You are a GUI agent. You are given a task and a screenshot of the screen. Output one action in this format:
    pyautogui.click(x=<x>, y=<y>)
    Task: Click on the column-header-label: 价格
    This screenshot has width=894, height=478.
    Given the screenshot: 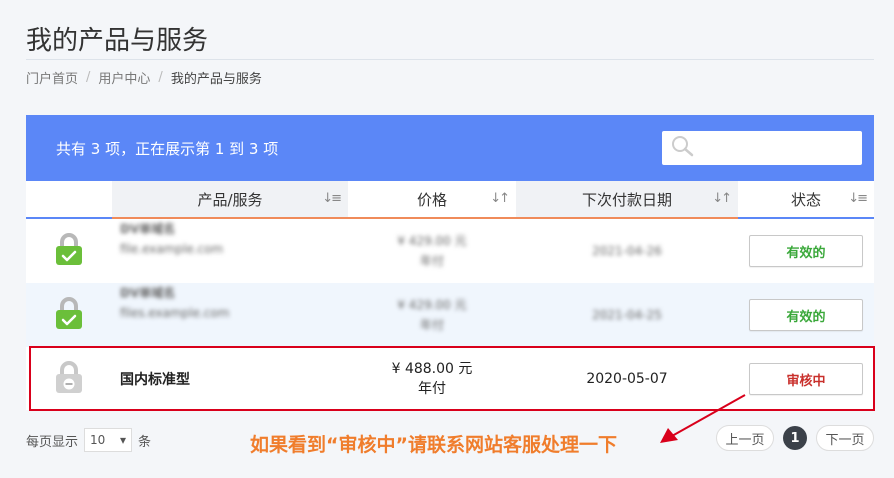 What is the action you would take?
    pyautogui.click(x=431, y=199)
    